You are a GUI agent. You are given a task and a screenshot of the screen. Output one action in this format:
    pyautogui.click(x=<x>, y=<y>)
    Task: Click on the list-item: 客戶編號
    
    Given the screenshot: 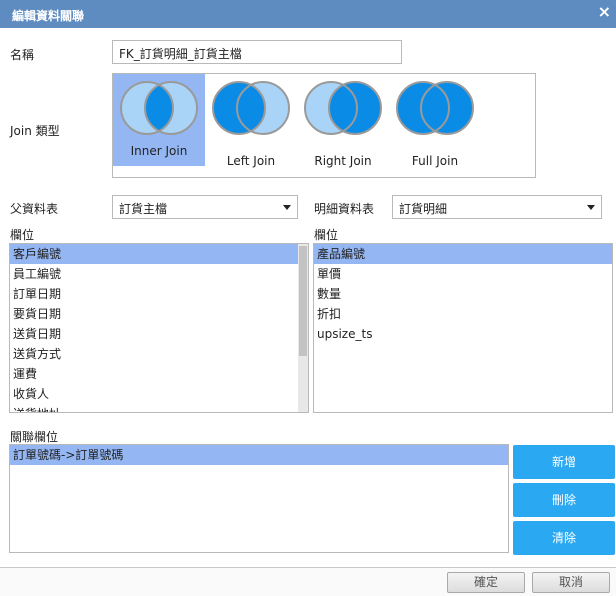 What is the action you would take?
    pyautogui.click(x=159, y=254)
    